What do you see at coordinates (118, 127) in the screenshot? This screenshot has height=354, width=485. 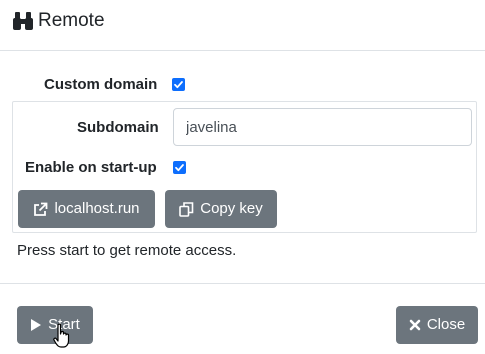 I see `subdomain-label: Subdomain` at bounding box center [118, 127].